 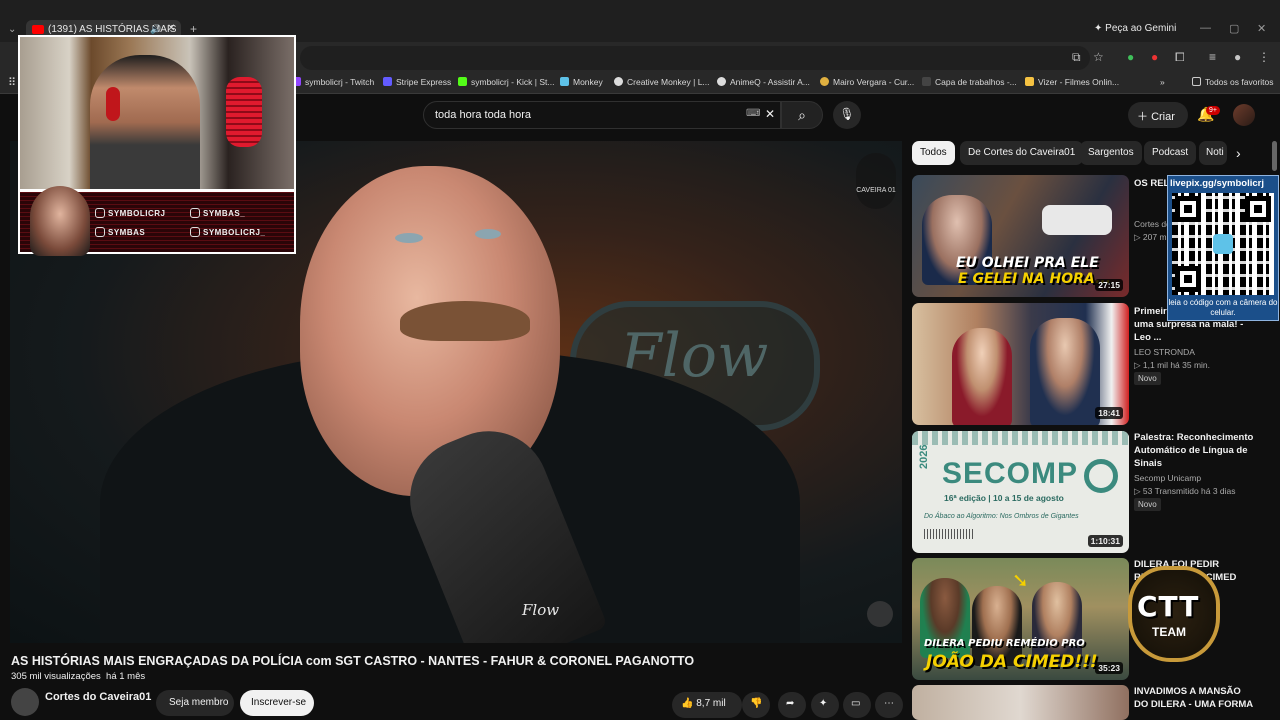 I want to click on podcast-icon: ▷, so click(x=1137, y=365).